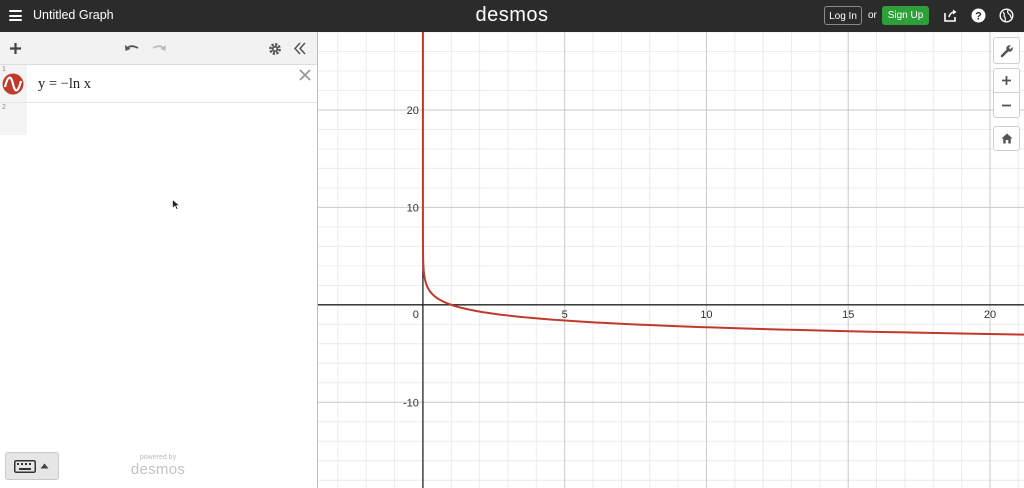 This screenshot has height=488, width=1024. What do you see at coordinates (843, 15) in the screenshot?
I see `login-button: Log In` at bounding box center [843, 15].